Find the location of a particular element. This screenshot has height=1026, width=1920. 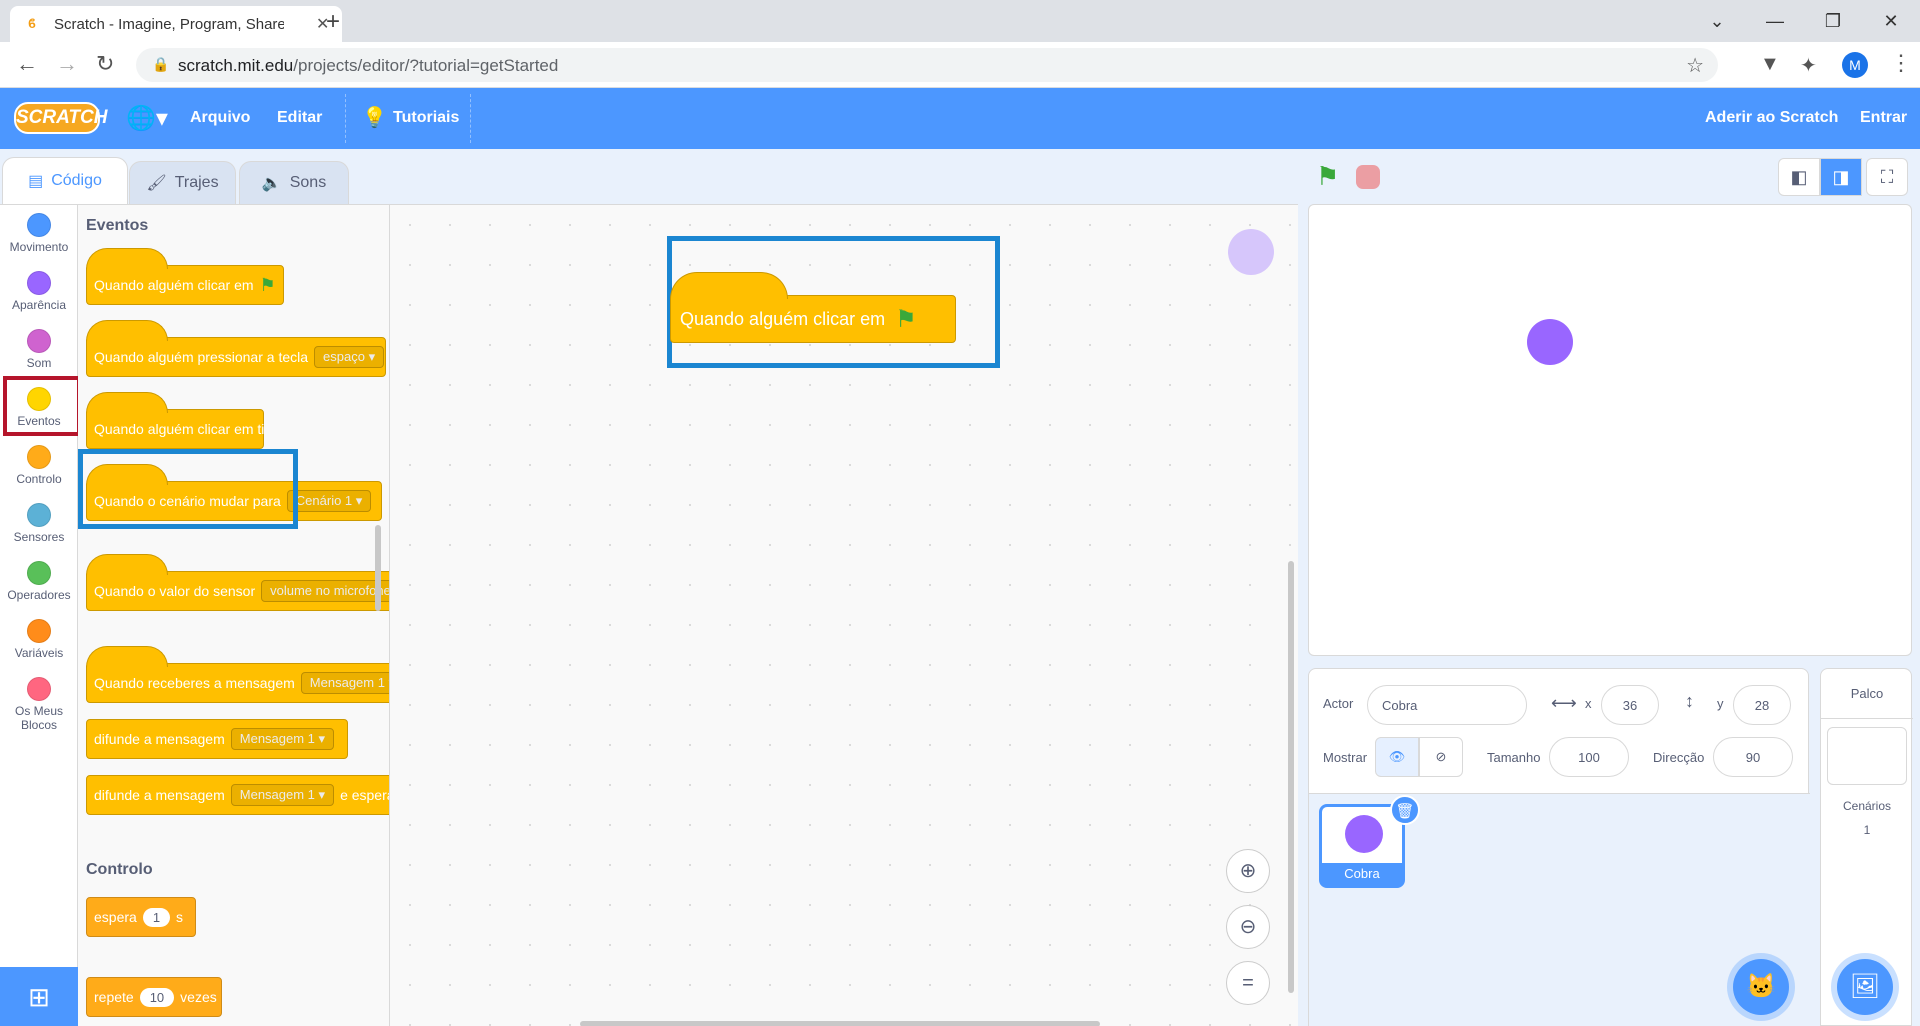

when-sprite-clicked-block: Quando alguém clicar em ti is located at coordinates (175, 420).